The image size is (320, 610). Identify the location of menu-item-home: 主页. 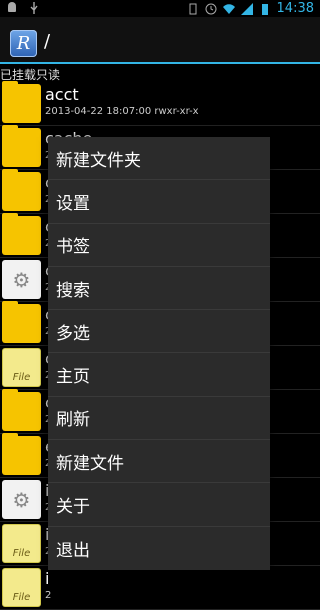
(159, 375).